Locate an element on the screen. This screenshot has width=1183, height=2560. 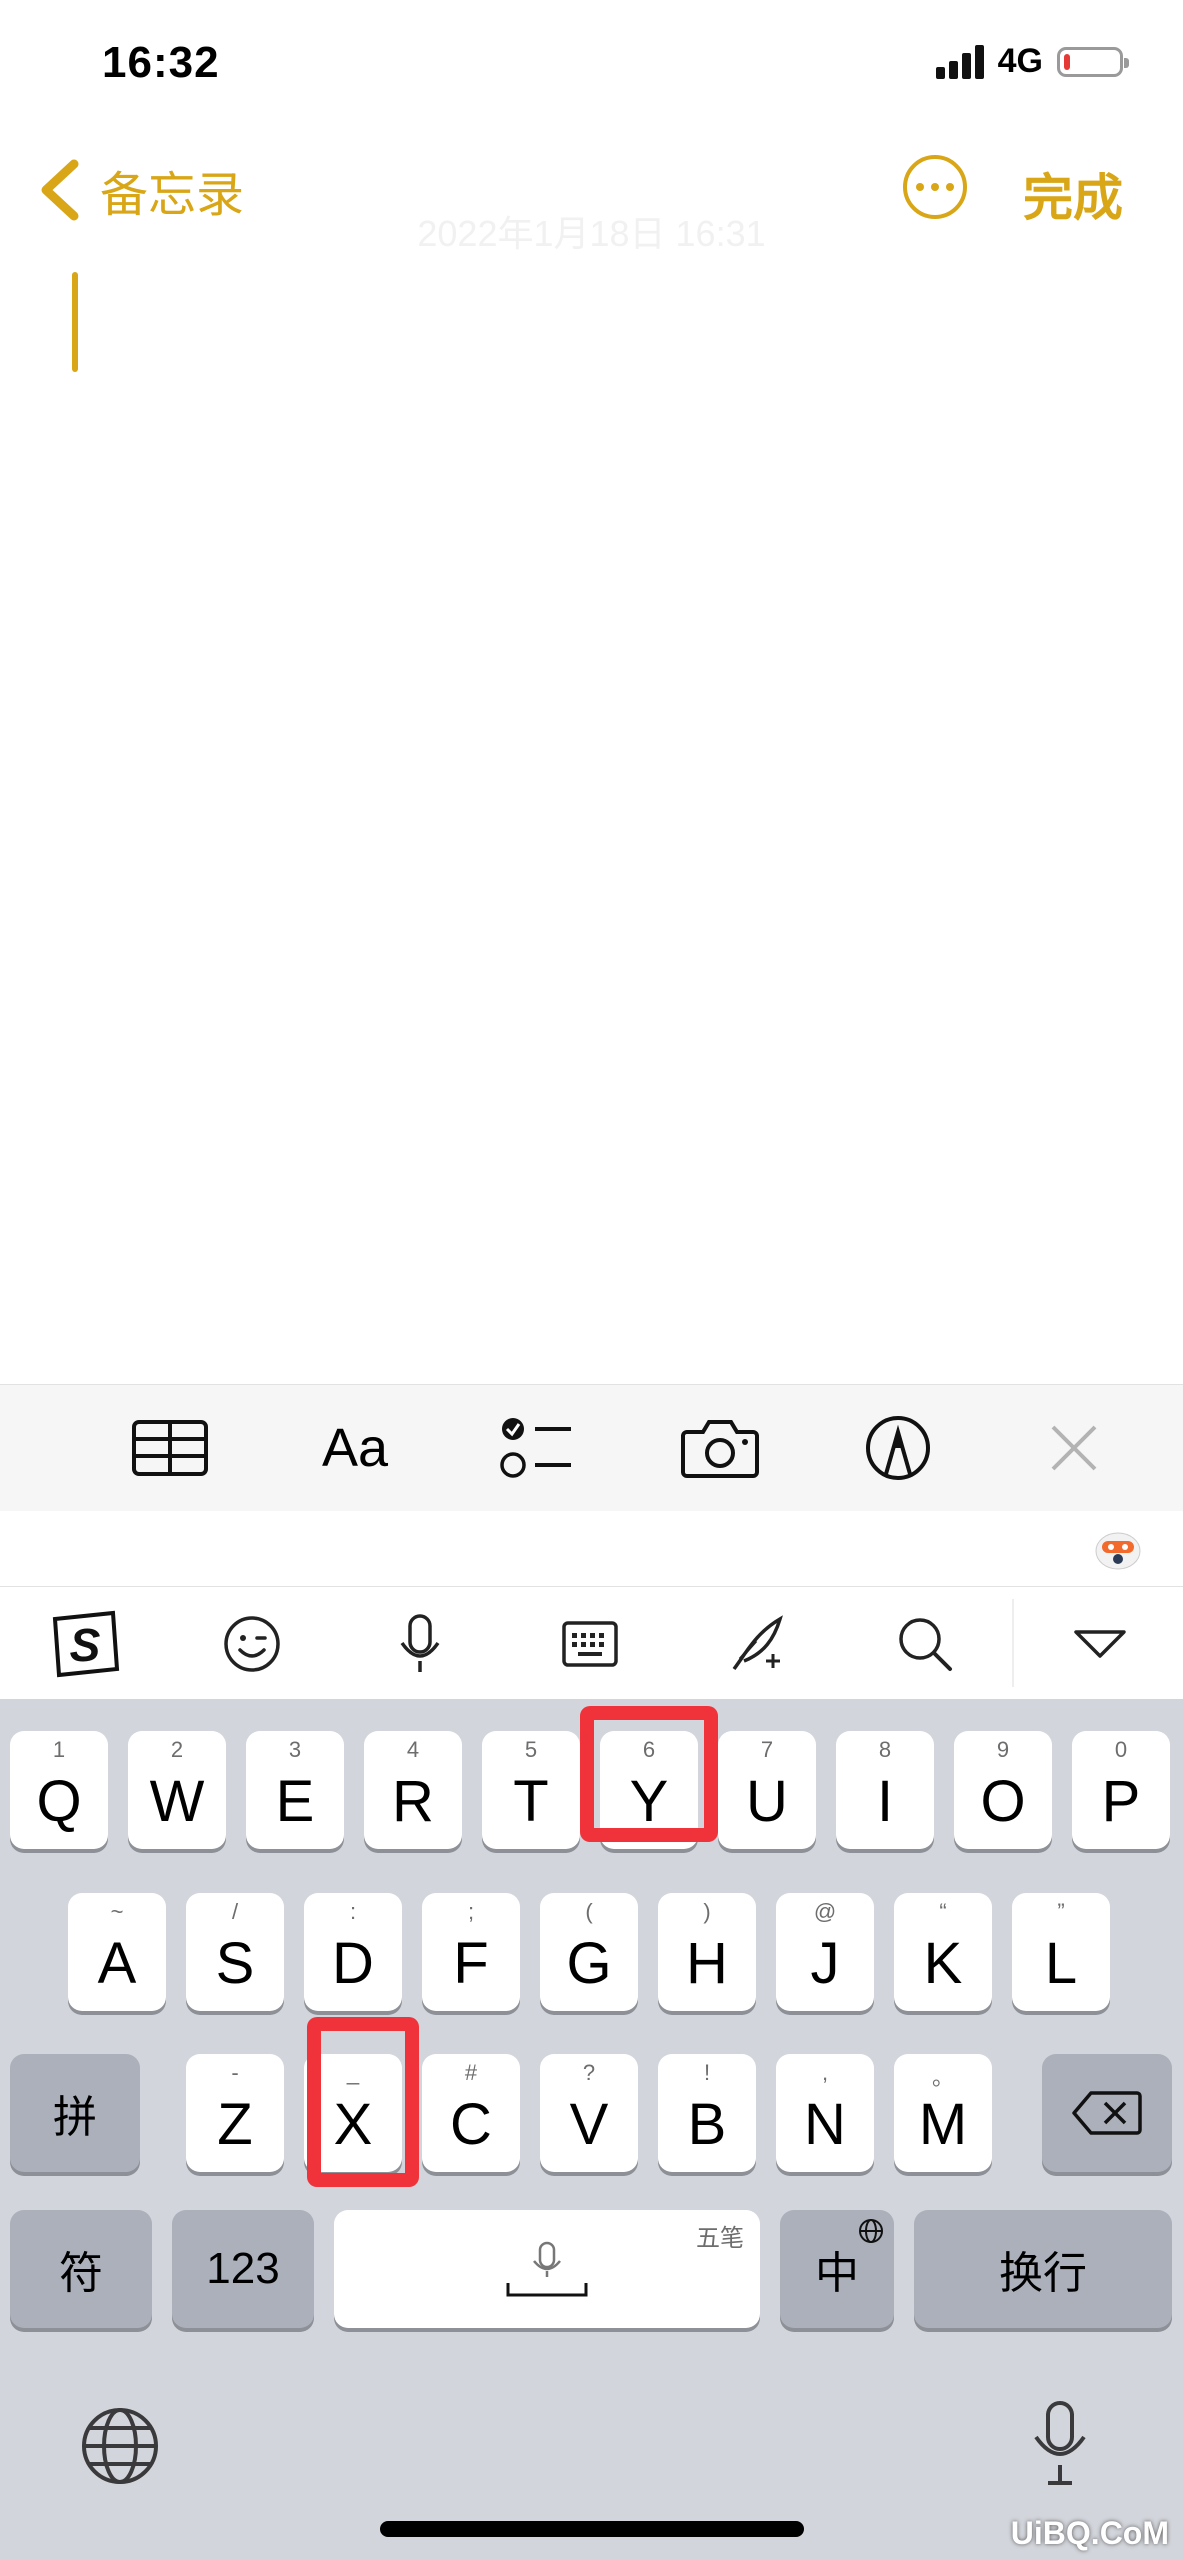
keyboard-icon is located at coordinates (590, 1644).